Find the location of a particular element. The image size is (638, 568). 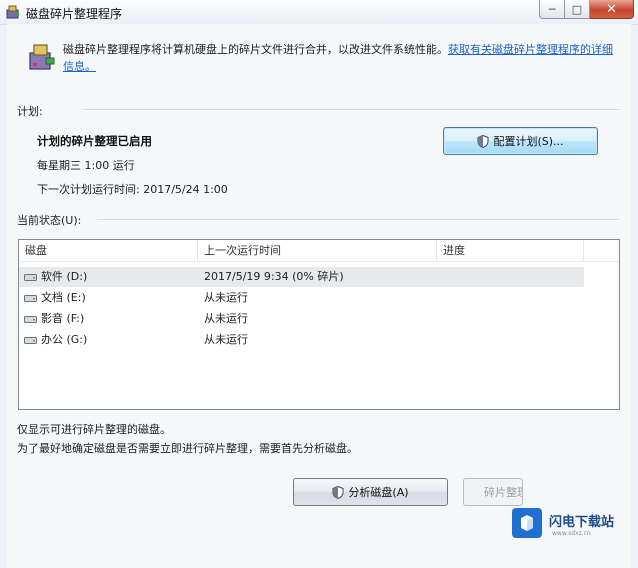

defrag-app-icon is located at coordinates (12, 12).